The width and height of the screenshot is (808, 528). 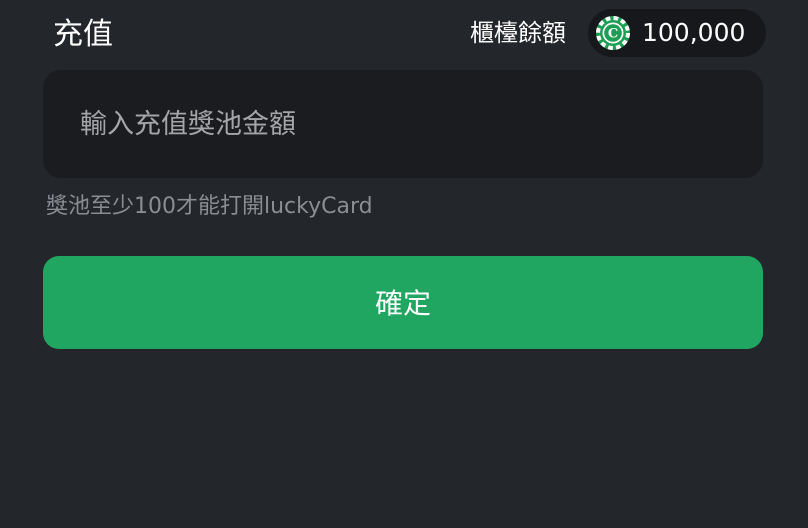 I want to click on balance-label: 櫃檯餘額, so click(x=518, y=33).